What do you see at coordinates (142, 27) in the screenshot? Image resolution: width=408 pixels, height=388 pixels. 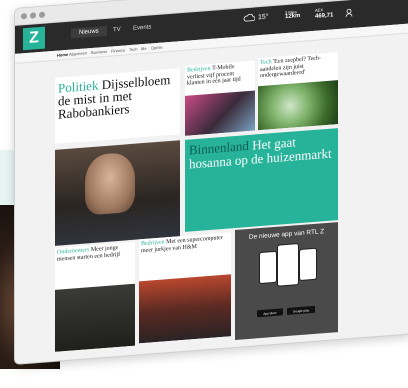 I see `tab-events: Events` at bounding box center [142, 27].